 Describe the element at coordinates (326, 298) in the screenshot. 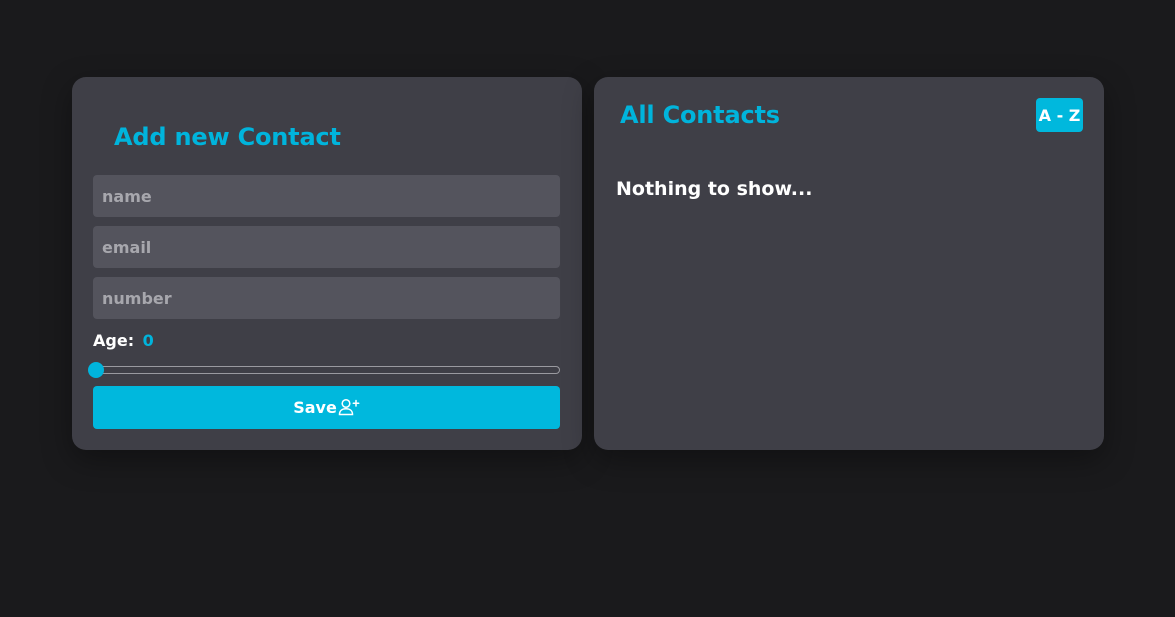

I see `number-input` at that location.